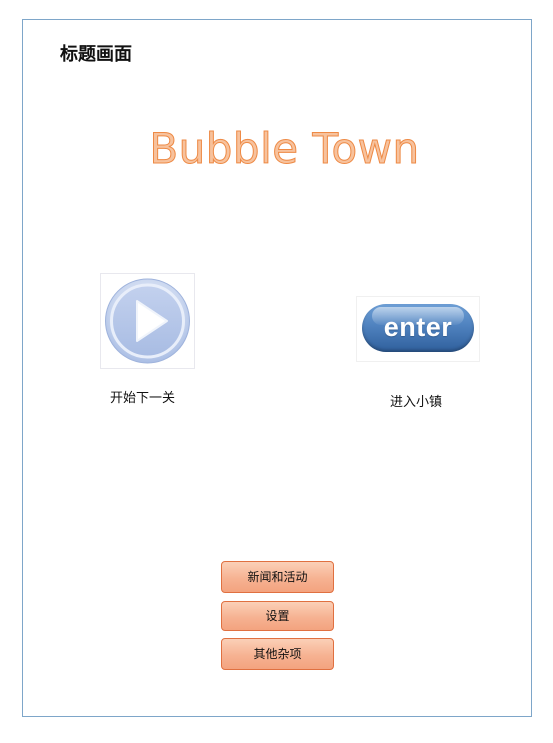 The height and width of the screenshot is (743, 553). I want to click on game-logo: Bubble Town, so click(276, 149).